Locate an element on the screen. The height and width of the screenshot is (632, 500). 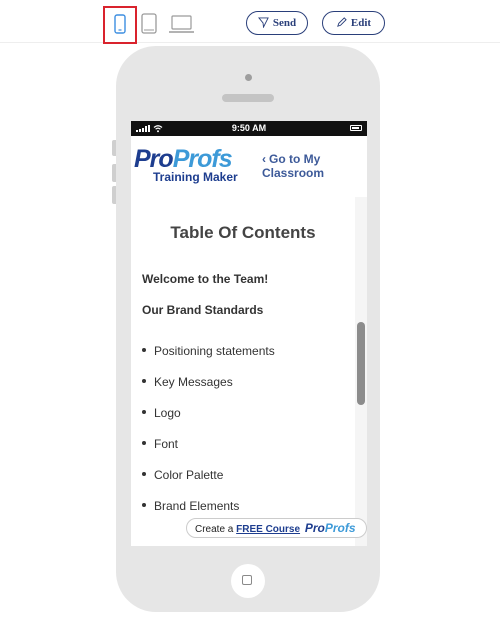
go-to-classroom-link: ‹ Go to My Classroom is located at coordinates (312, 166).